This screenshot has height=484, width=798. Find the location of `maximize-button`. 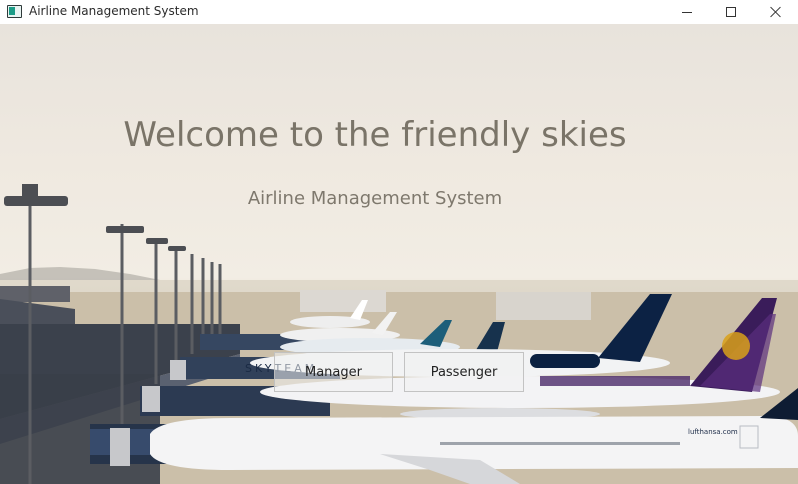

maximize-button is located at coordinates (731, 12).